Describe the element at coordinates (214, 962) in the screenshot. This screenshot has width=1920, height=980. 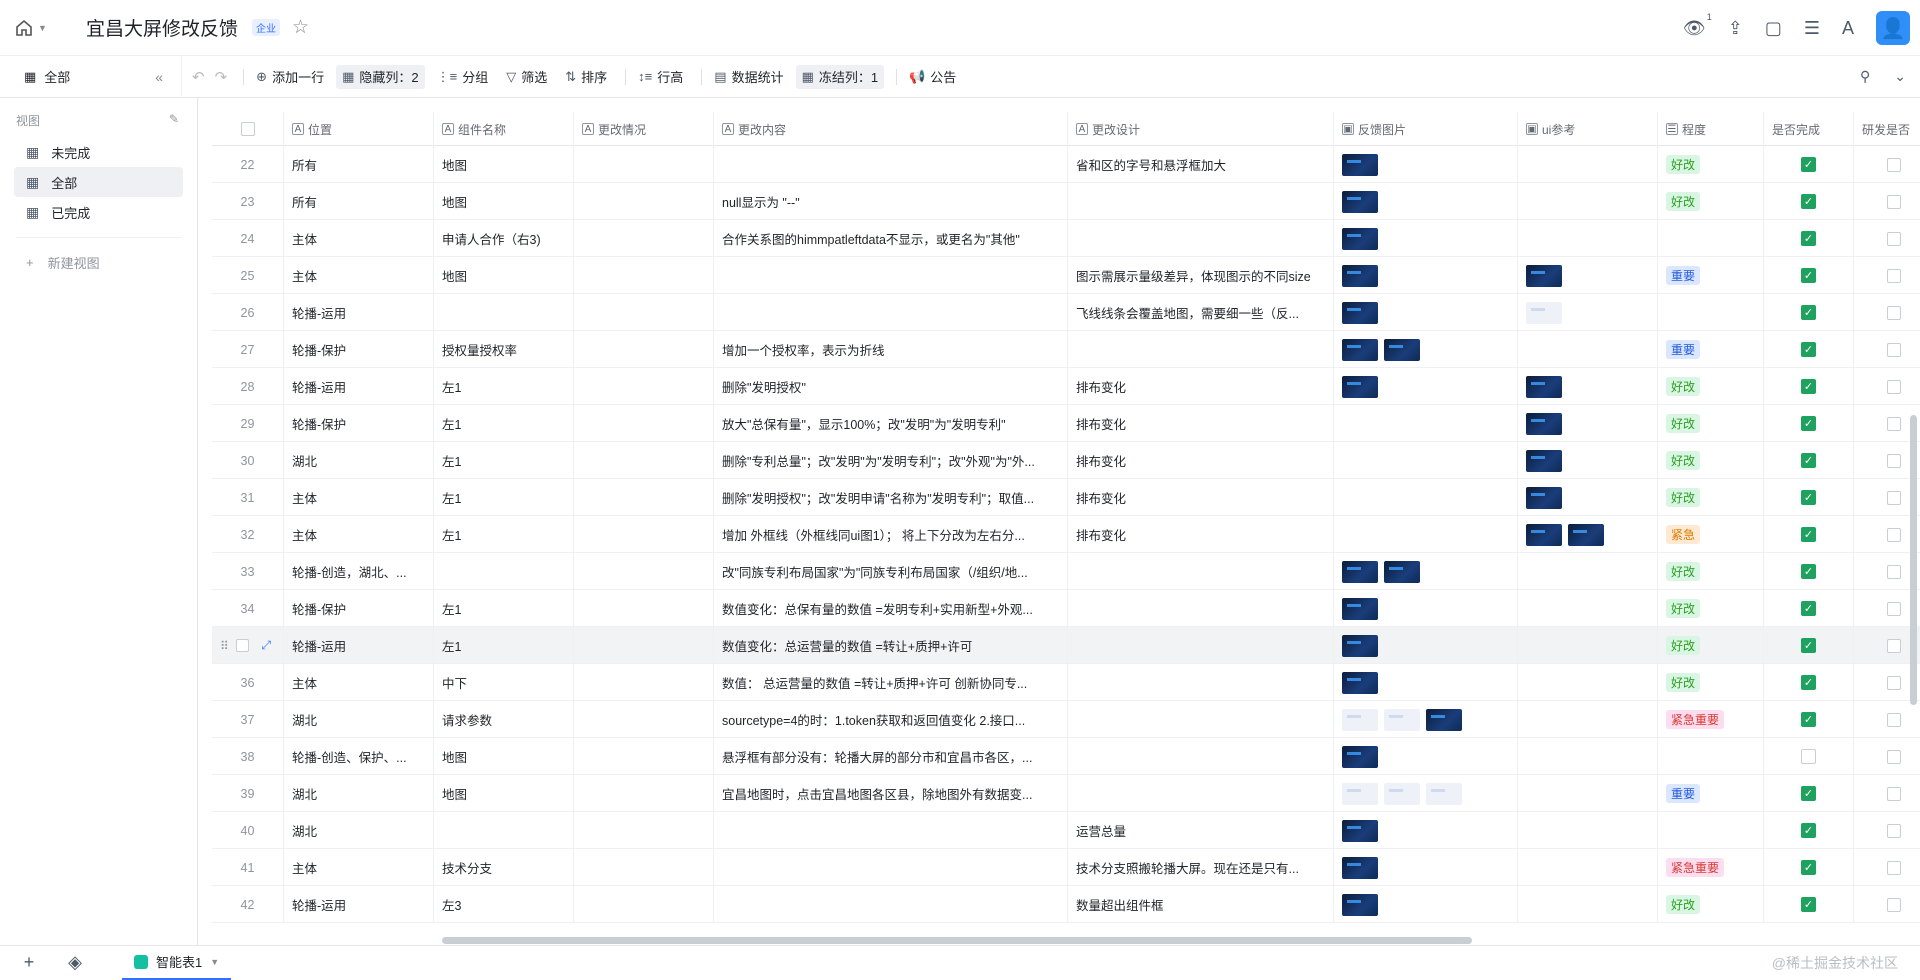
I see `chevron-down-icon: ▼` at that location.